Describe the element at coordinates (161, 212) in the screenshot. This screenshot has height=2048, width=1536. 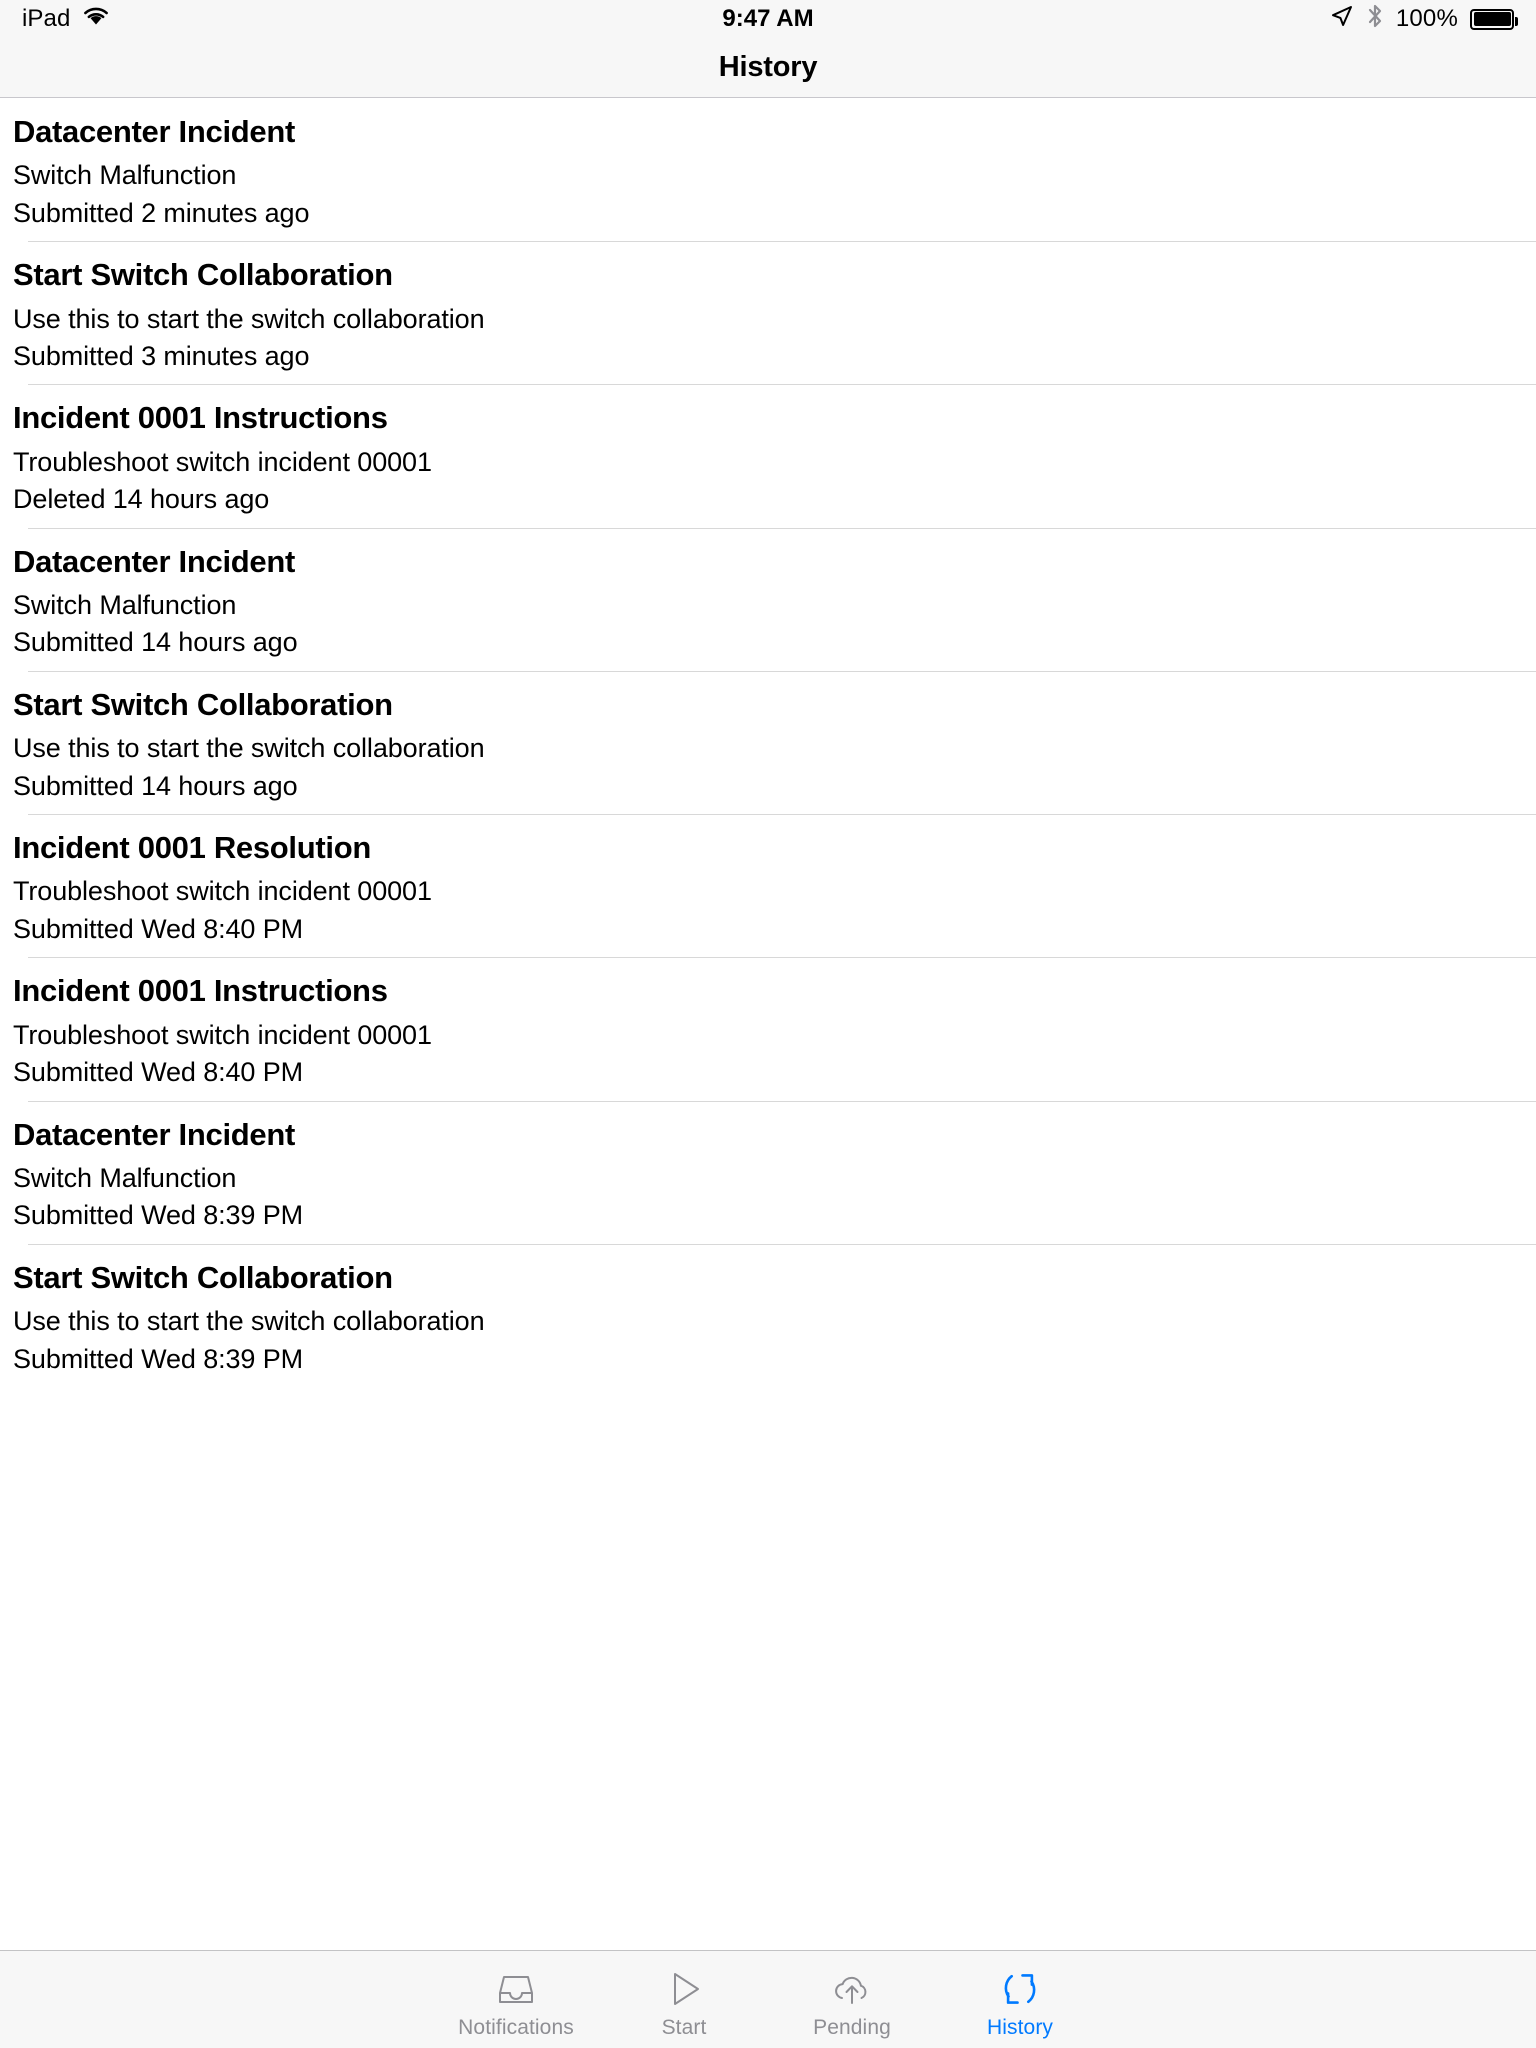
I see `list-item-meta: Submitted 2 minutes ago` at that location.